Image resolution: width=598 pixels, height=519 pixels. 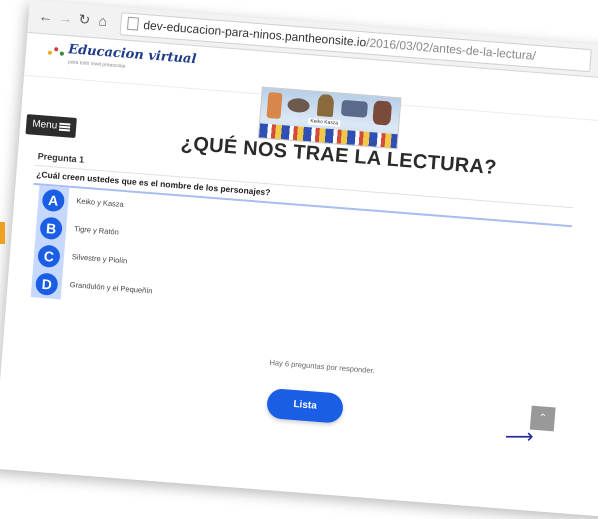 I want to click on answer-text-c: Silvestre y Piolín, so click(x=100, y=258).